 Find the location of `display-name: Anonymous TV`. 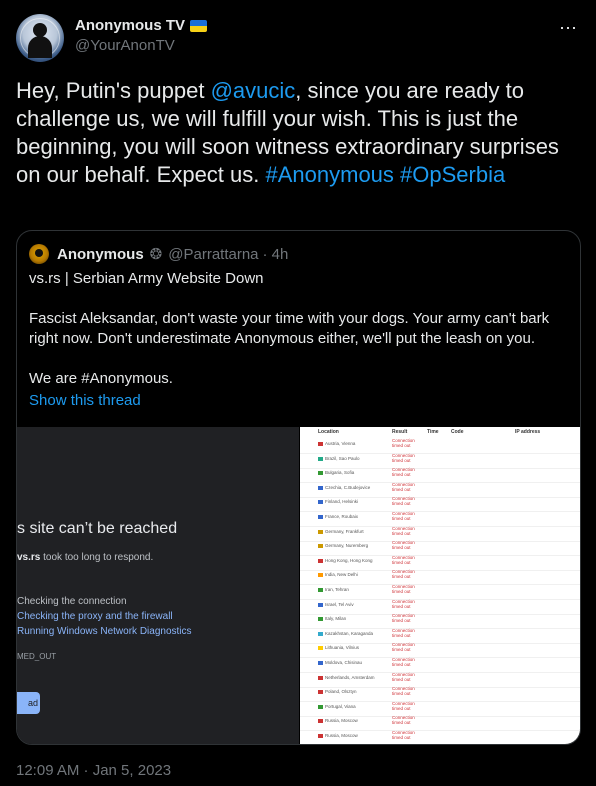

display-name: Anonymous TV is located at coordinates (141, 25).